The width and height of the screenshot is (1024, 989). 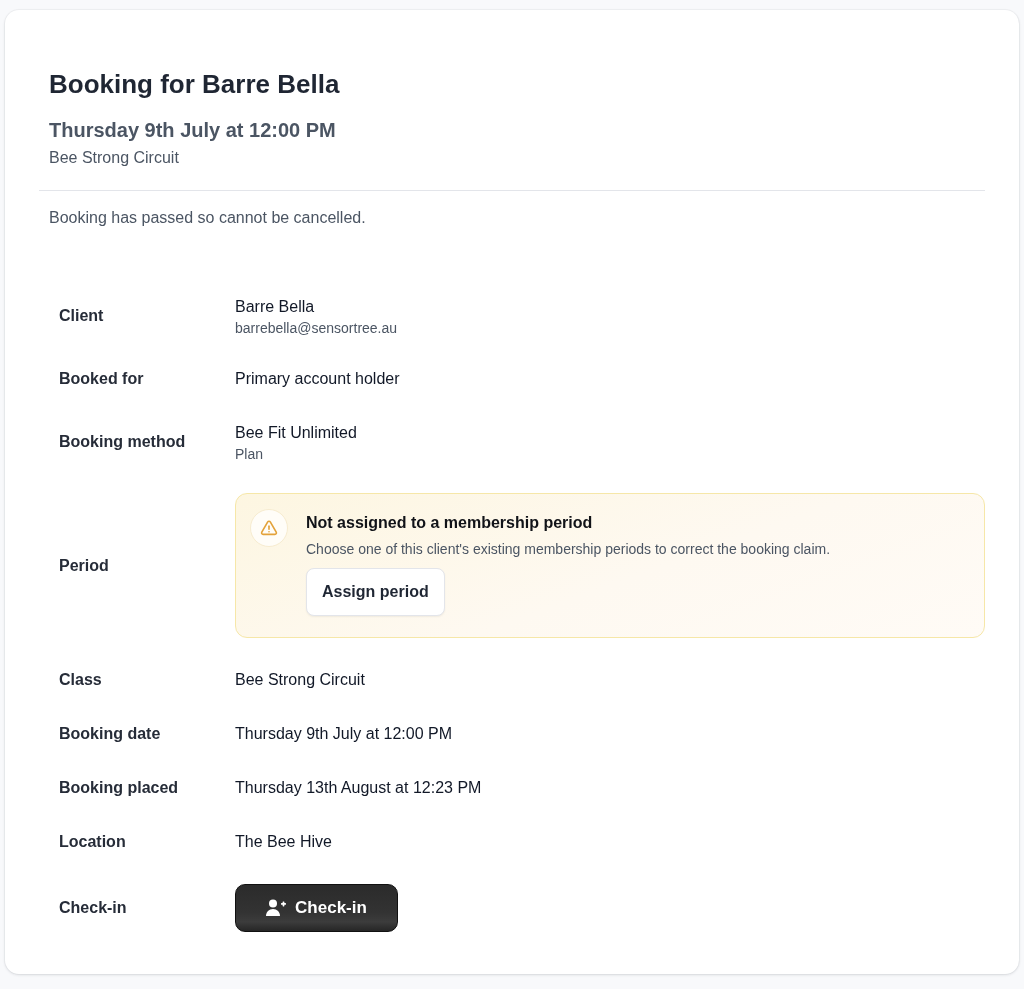 I want to click on detail-label: Booking method, so click(x=122, y=442).